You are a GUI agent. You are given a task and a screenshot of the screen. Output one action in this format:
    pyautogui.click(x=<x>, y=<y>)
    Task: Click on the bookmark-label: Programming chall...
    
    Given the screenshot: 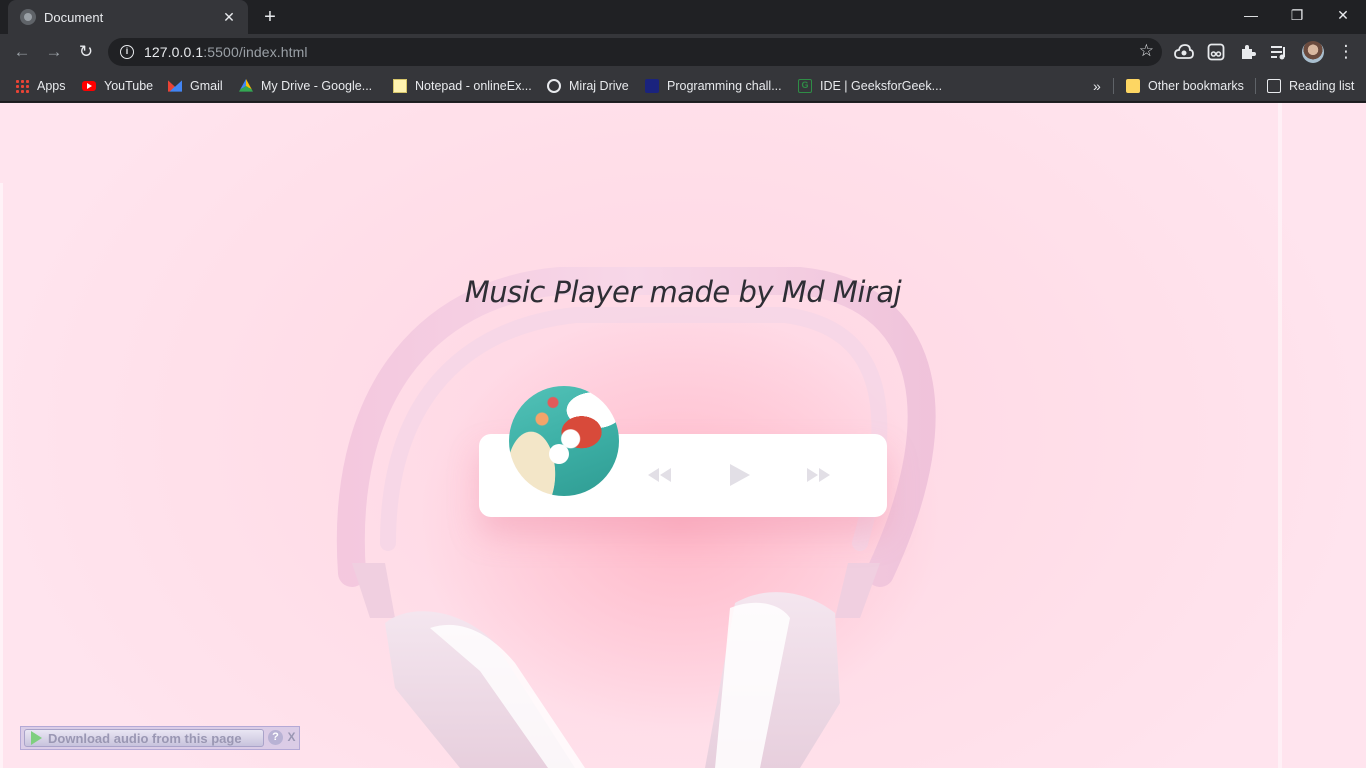 What is the action you would take?
    pyautogui.click(x=724, y=86)
    